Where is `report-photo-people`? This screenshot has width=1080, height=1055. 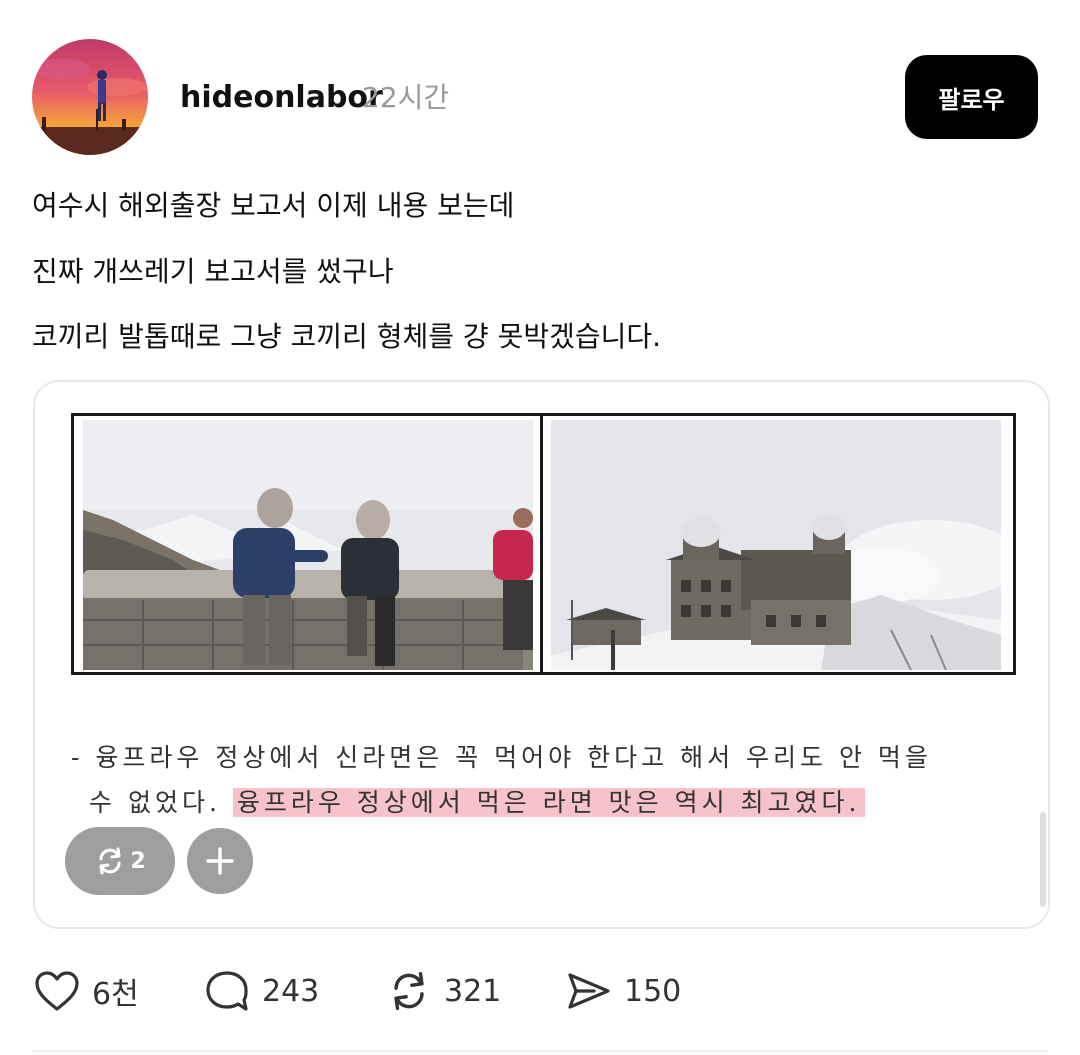 report-photo-people is located at coordinates (308, 545).